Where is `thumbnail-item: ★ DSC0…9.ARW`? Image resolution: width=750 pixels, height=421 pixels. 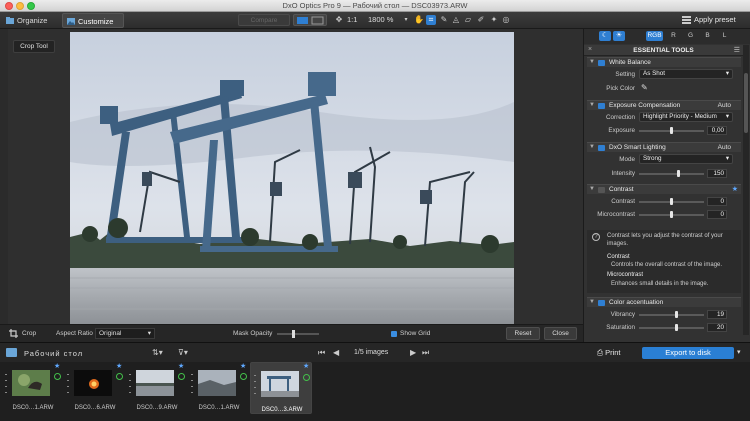 thumbnail-item: ★ DSC0…9.ARW is located at coordinates (157, 388).